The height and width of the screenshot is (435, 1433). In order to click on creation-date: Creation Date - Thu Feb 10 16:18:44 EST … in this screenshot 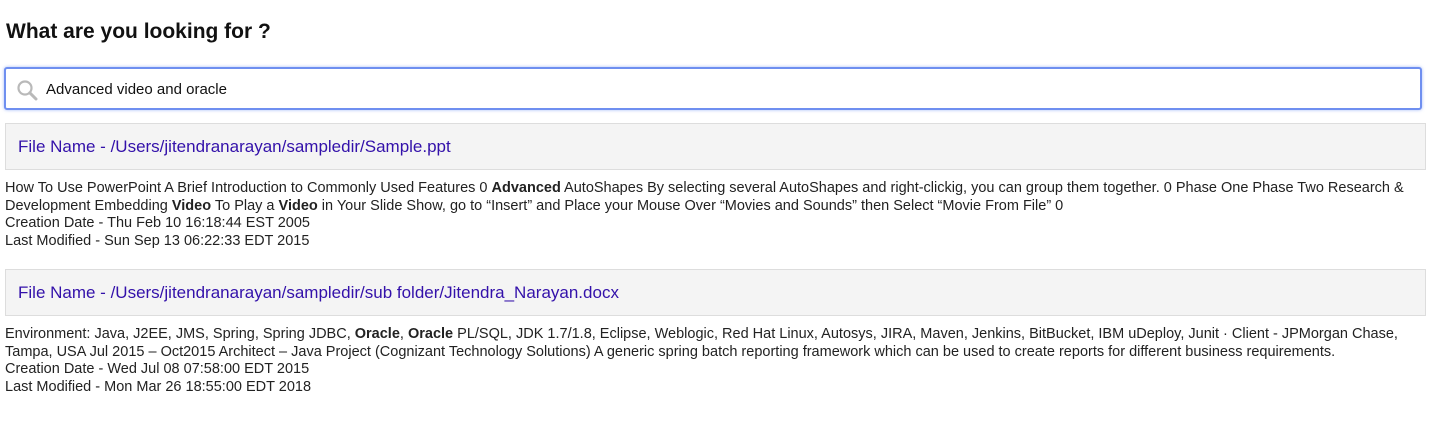, I will do `click(157, 223)`.